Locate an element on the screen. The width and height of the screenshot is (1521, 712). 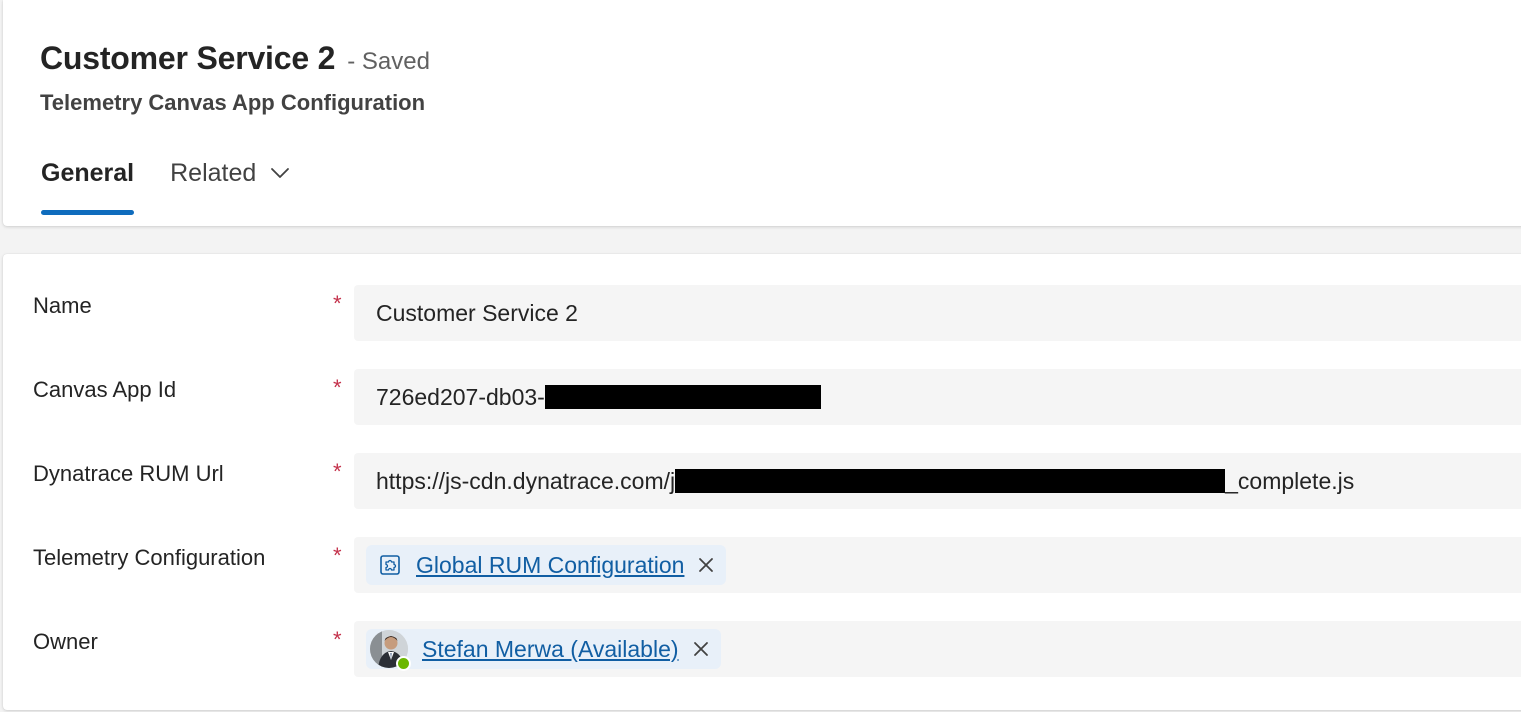
save-status: - Saved is located at coordinates (388, 61).